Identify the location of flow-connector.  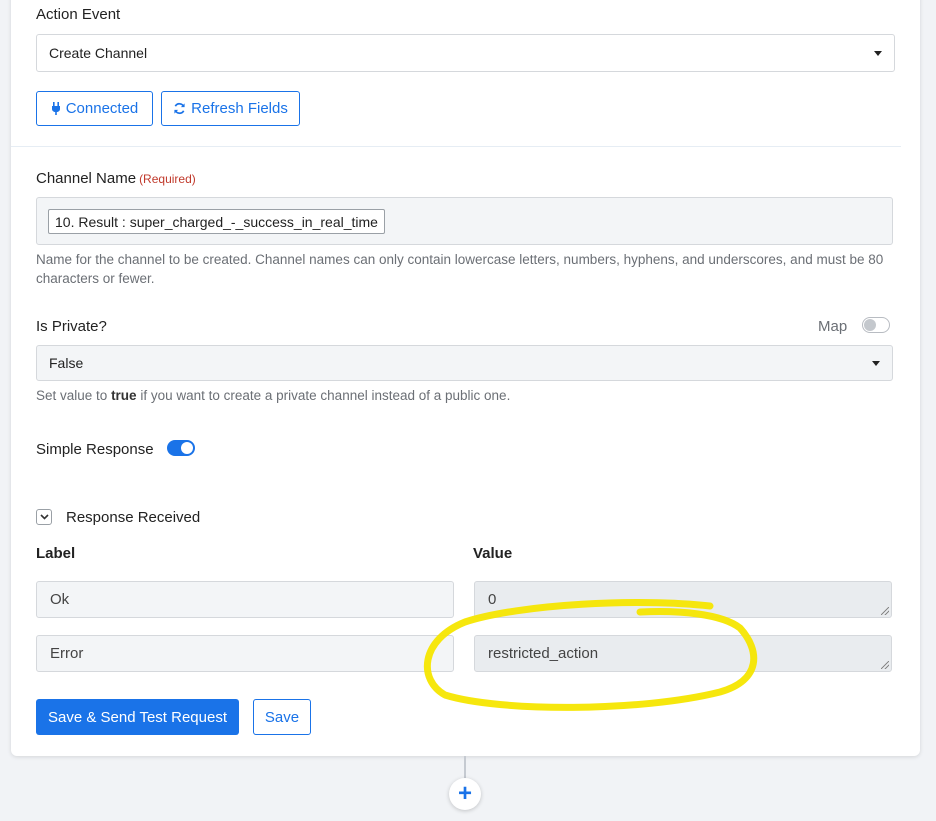
(465, 768).